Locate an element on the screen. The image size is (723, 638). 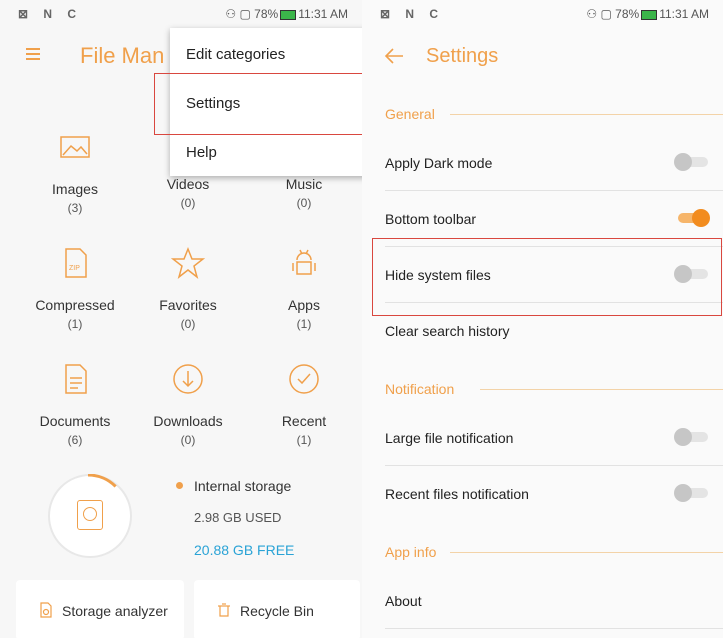
category-count: (3) is located at coordinates (75, 208).